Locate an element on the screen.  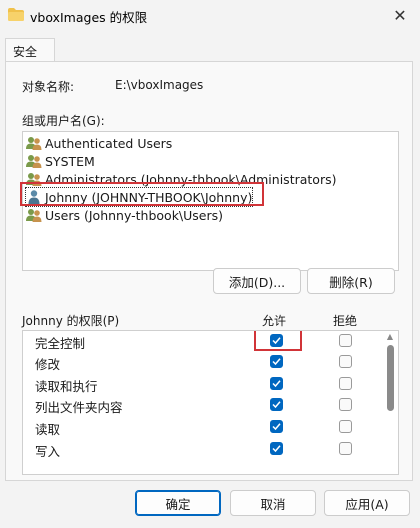
list-item-users: Users (Johnny-thbook\Users) is located at coordinates (124, 215).